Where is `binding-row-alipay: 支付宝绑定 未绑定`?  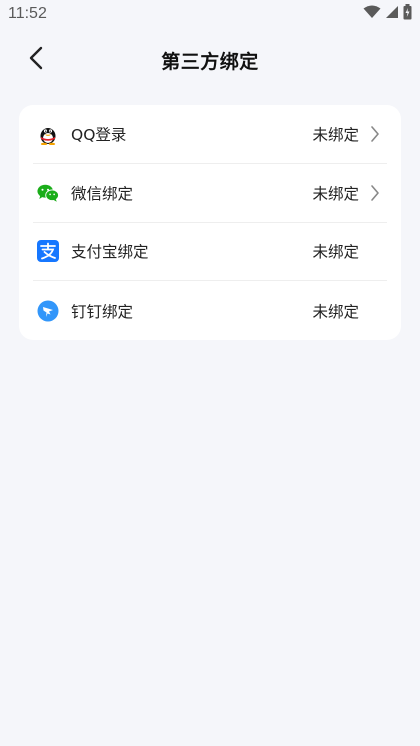 binding-row-alipay: 支付宝绑定 未绑定 is located at coordinates (210, 252).